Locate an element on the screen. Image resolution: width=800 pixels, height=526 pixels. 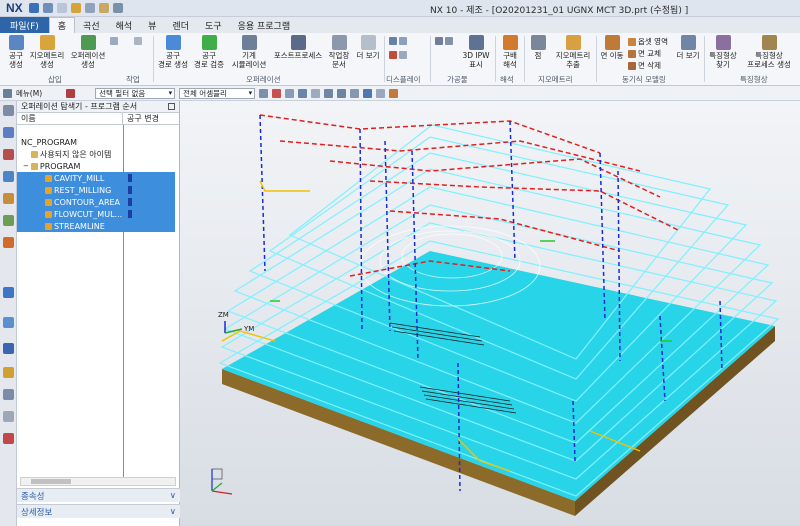
maximize-icon is located at coordinates (171, 106).